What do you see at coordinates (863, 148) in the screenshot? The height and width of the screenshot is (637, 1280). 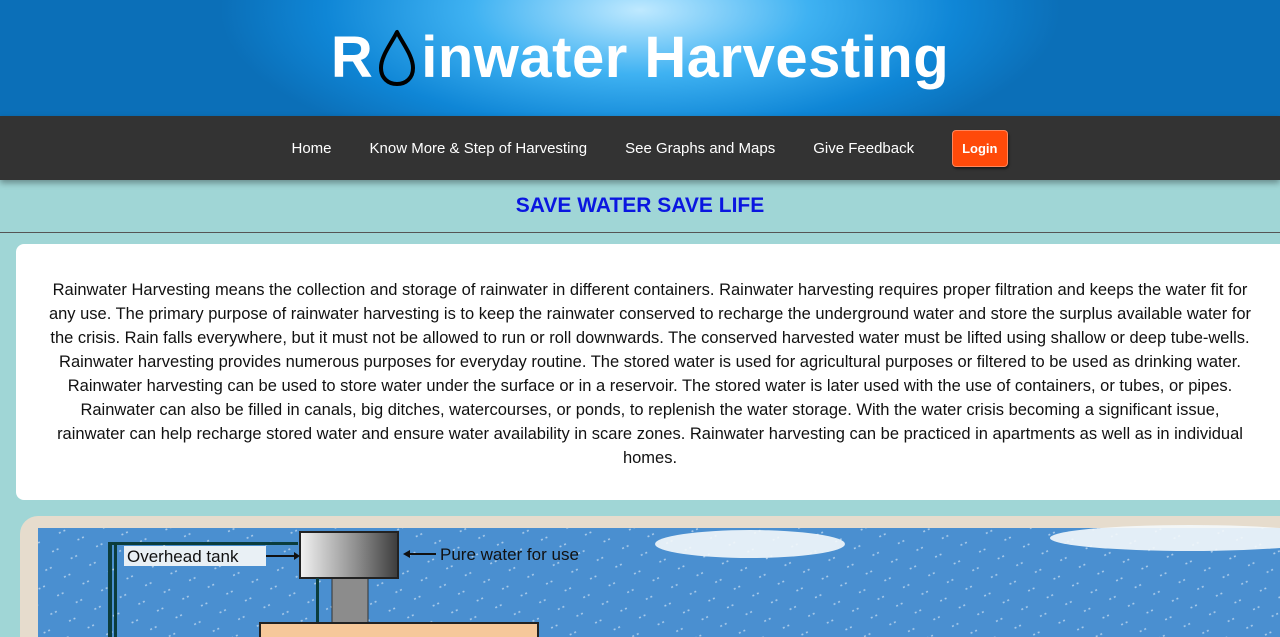 I see `nav-feedback: Give Feedback` at bounding box center [863, 148].